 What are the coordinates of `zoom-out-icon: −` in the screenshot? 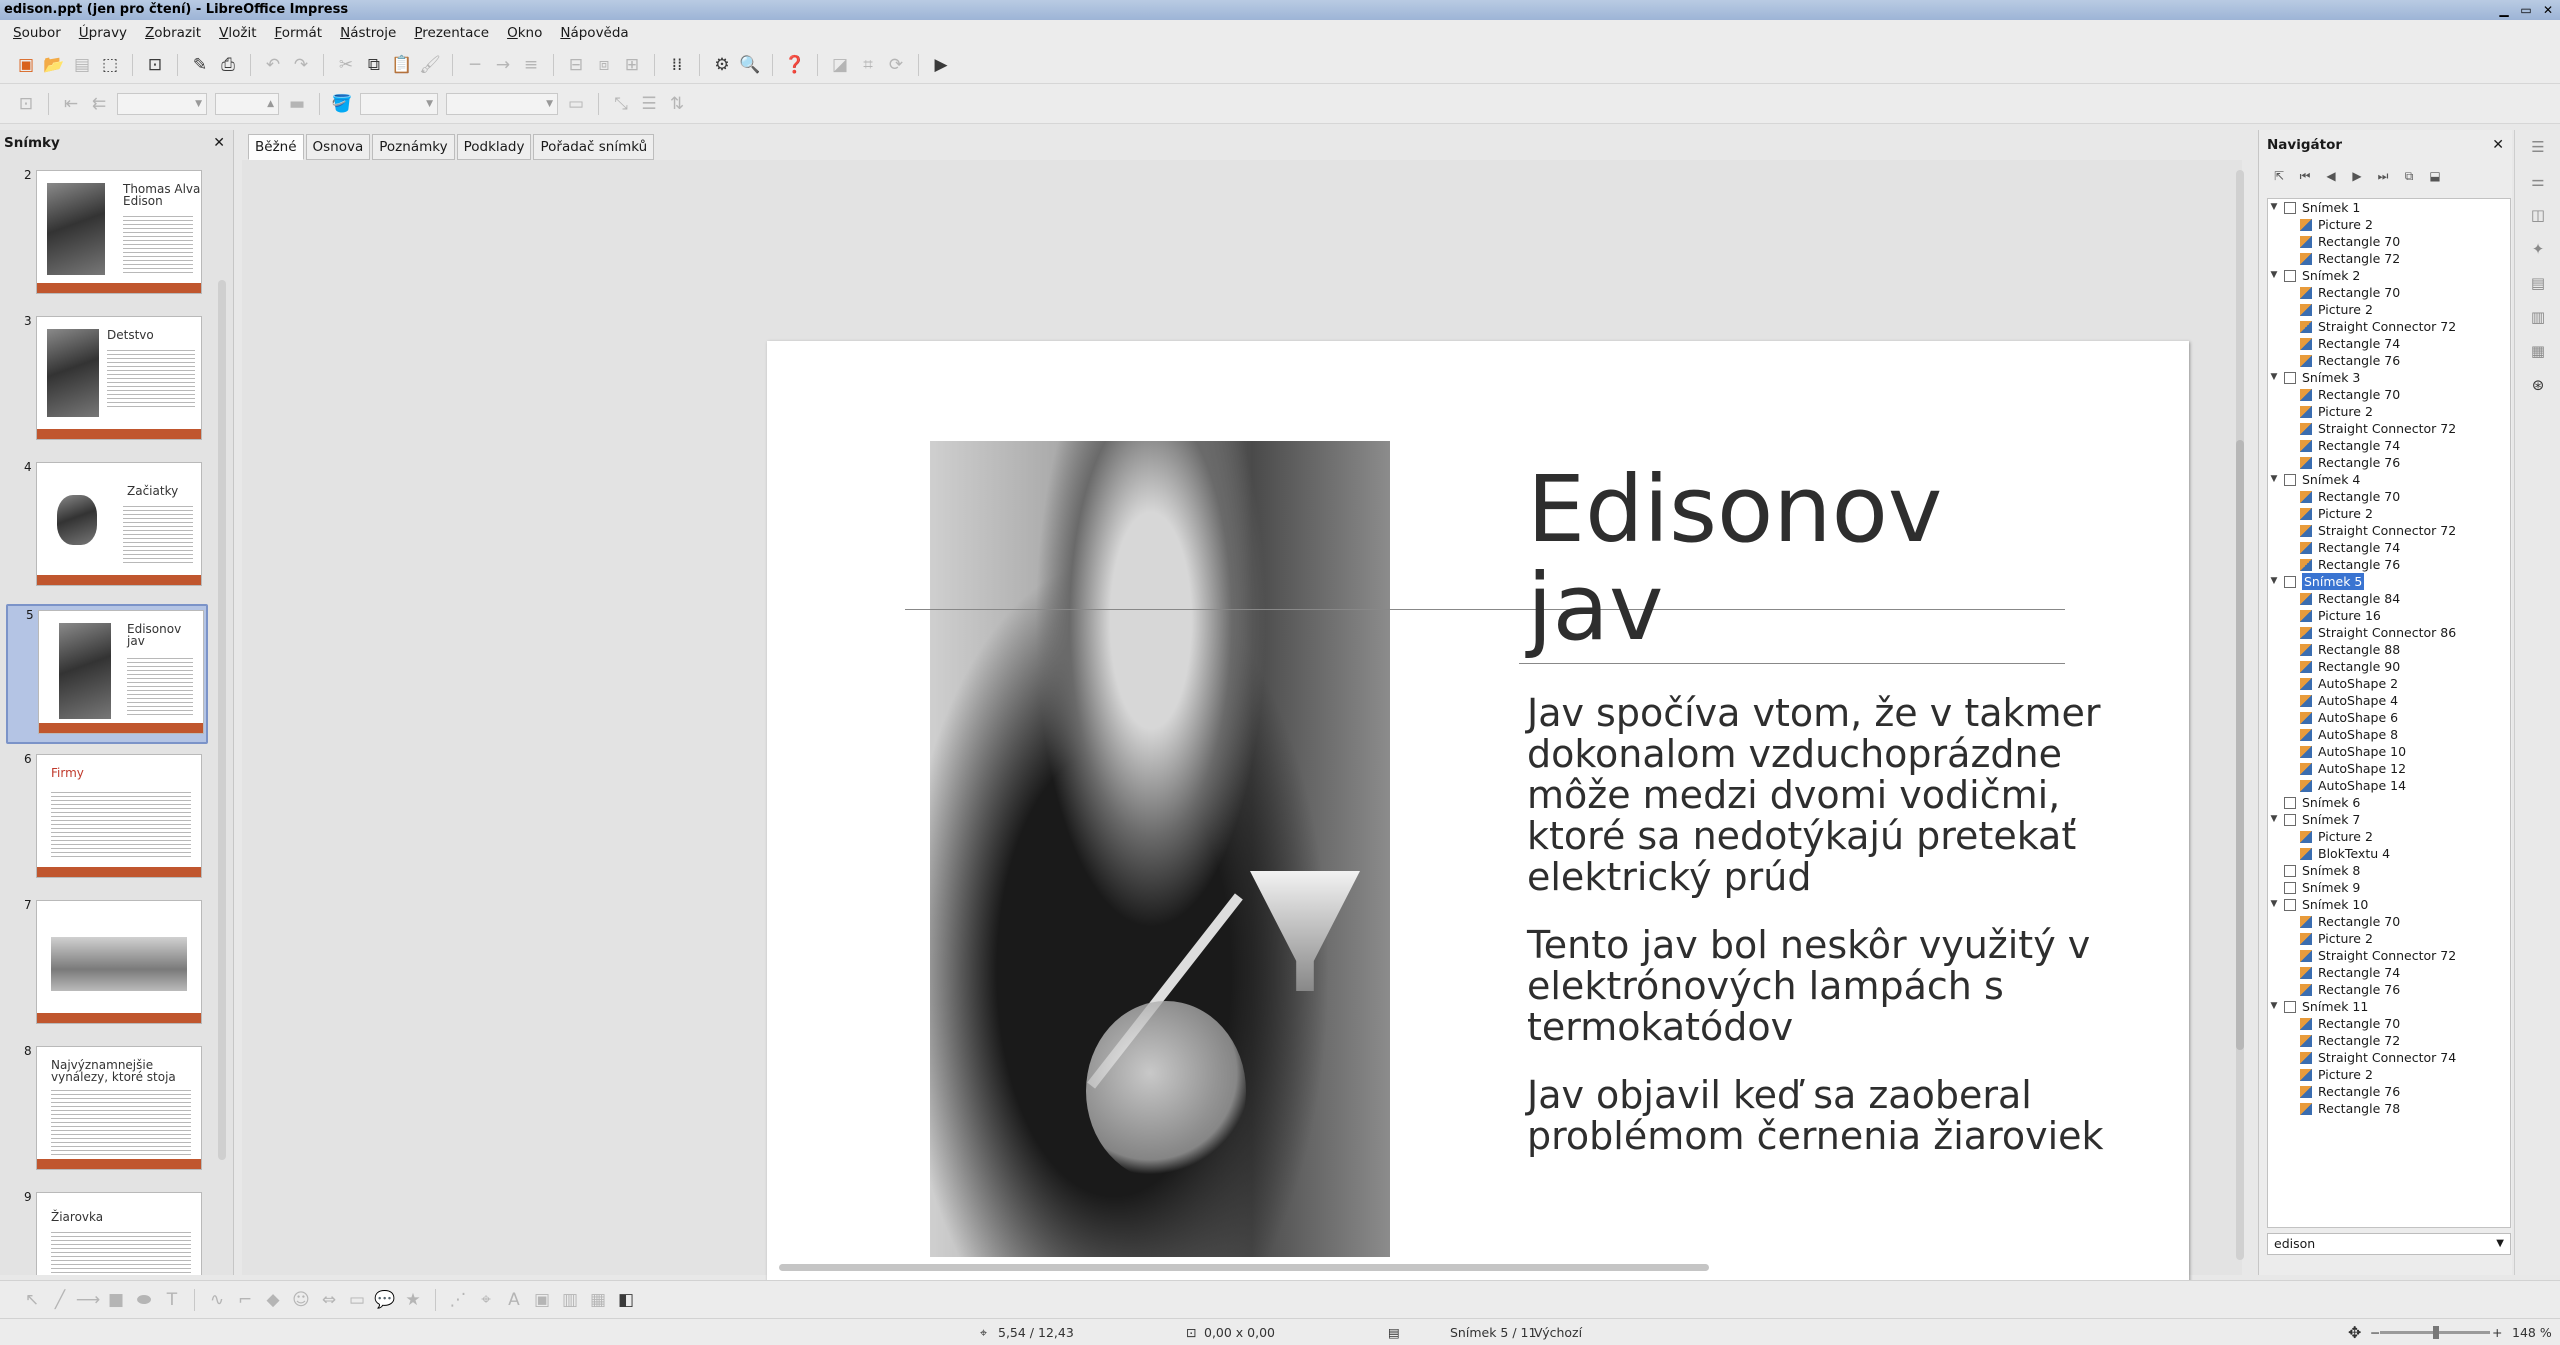 It's located at (2375, 1332).